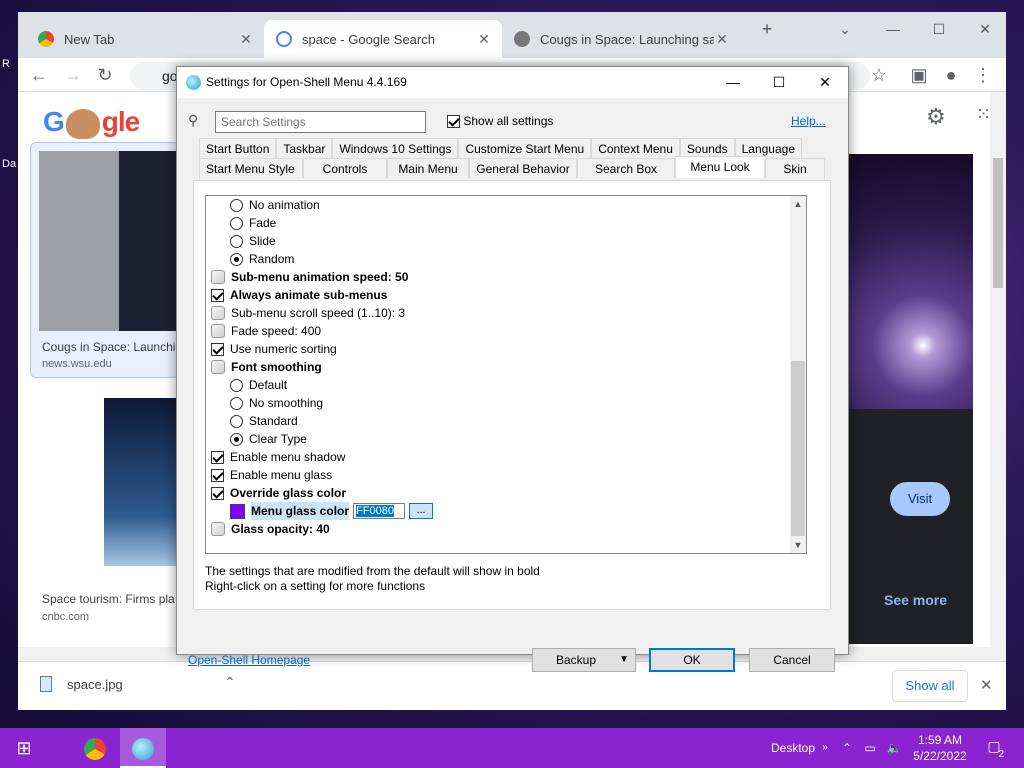  What do you see at coordinates (383, 39) in the screenshot?
I see `tab-space-search: space - Google Search ✕` at bounding box center [383, 39].